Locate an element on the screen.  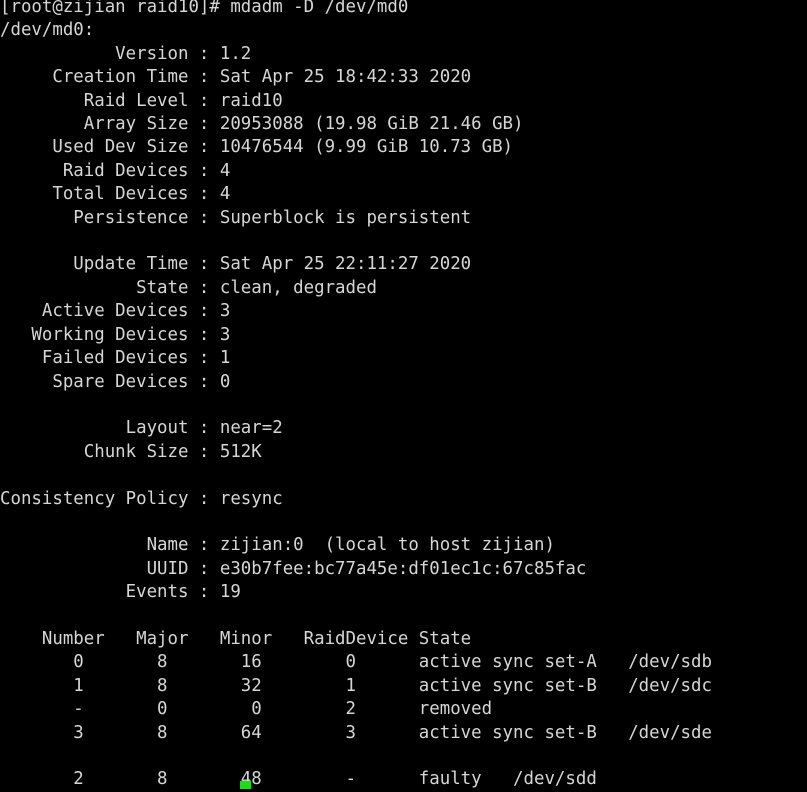
output-line: Number Major Minor RaidDevice State is located at coordinates (236, 638).